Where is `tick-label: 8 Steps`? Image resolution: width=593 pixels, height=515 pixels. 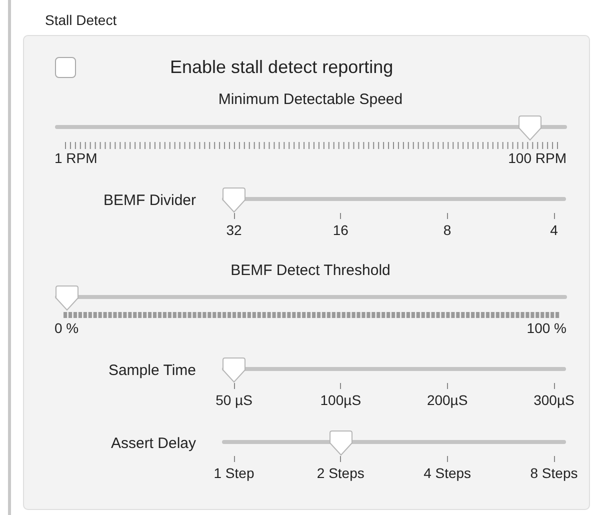
tick-label: 8 Steps is located at coordinates (554, 473).